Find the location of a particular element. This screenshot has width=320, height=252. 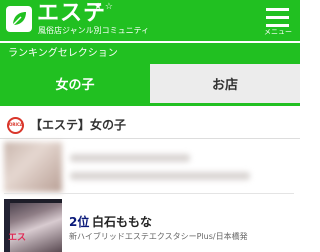

title-stars-icon: ★ ☆ is located at coordinates (103, 7).